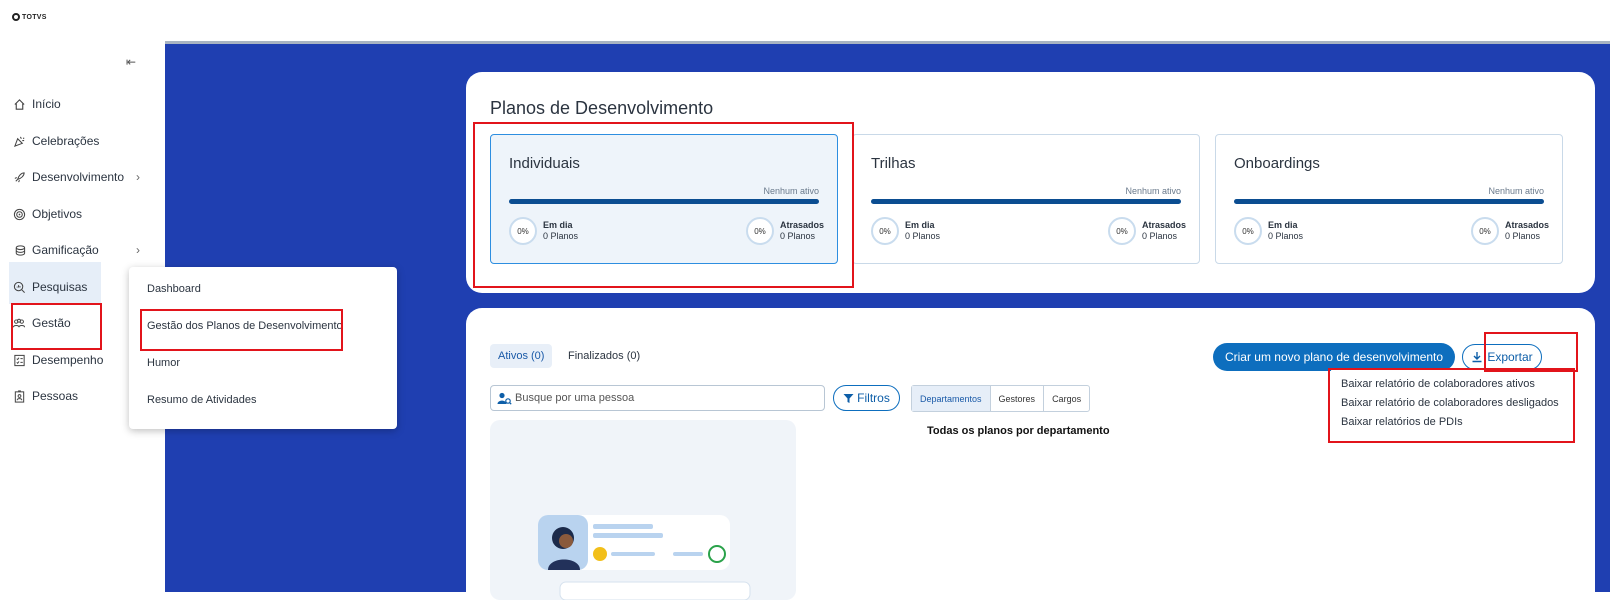 This screenshot has height=608, width=1610. I want to click on logo-text: TOTVS, so click(34, 17).